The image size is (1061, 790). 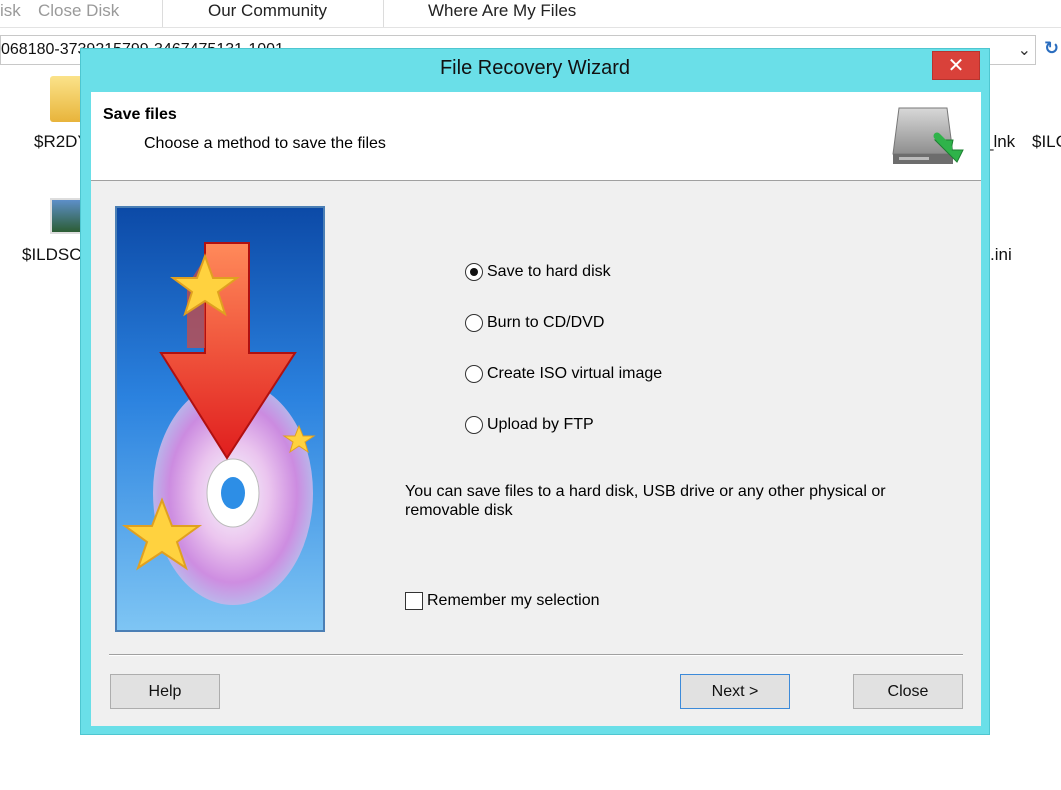 I want to click on option-upload-by-ftp: Upload by FTP, so click(x=529, y=425).